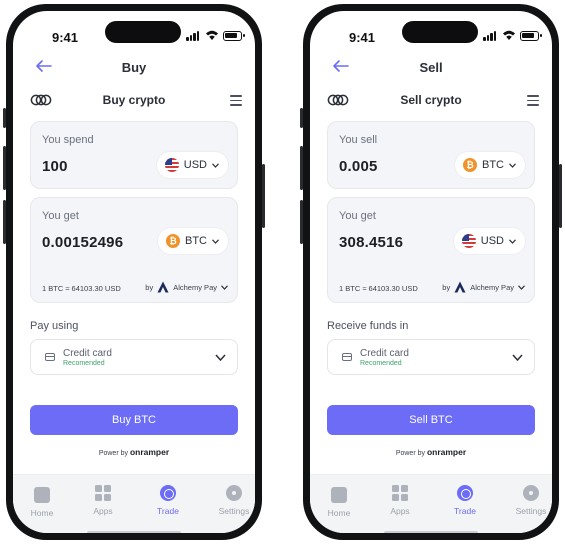  Describe the element at coordinates (134, 420) in the screenshot. I see `buy-btc-button: Buy BTC` at that location.